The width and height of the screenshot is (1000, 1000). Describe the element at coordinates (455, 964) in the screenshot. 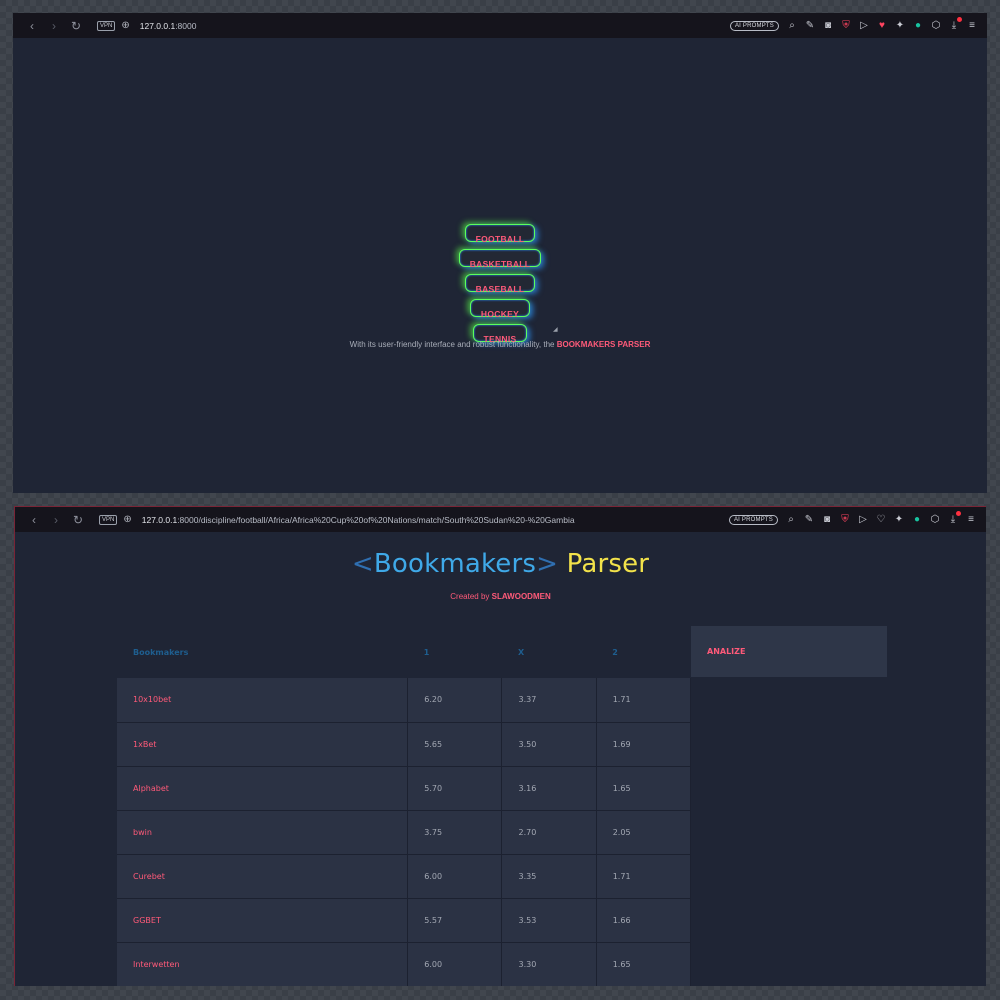

I see `odds-home: 6.00` at that location.